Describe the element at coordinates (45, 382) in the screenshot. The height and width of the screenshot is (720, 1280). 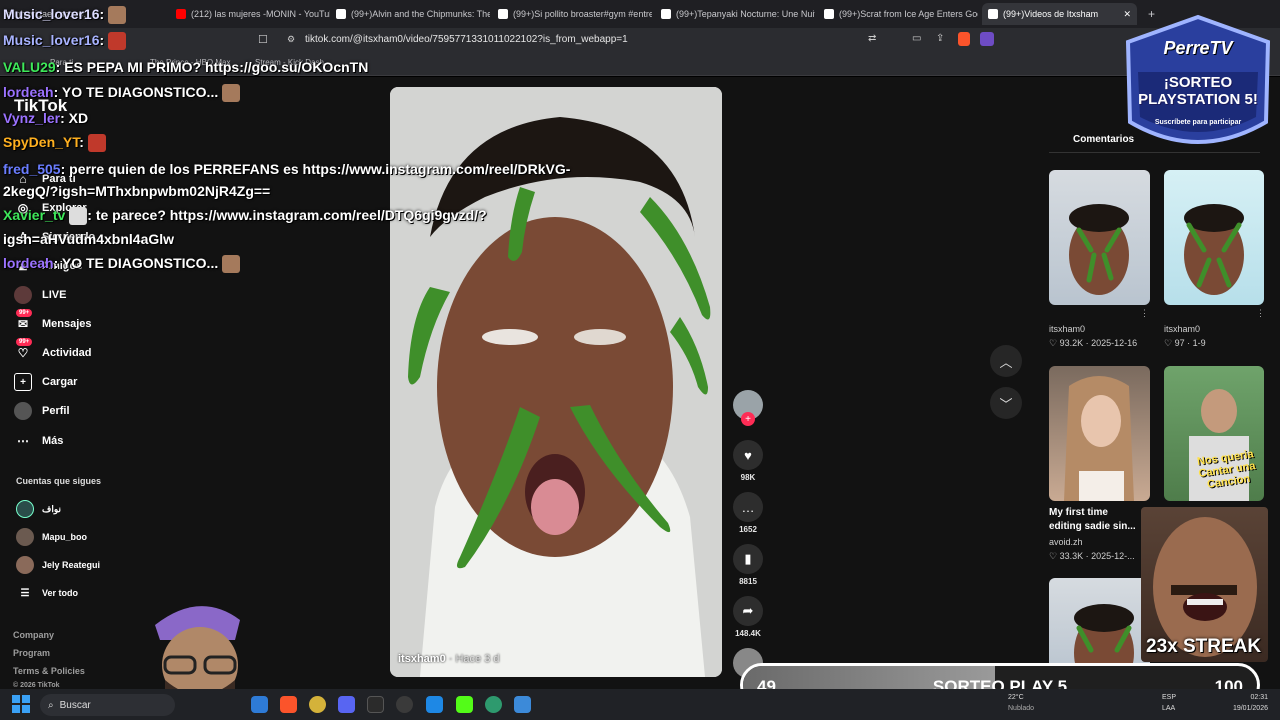
I see `nav-cargar: + Cargar` at that location.